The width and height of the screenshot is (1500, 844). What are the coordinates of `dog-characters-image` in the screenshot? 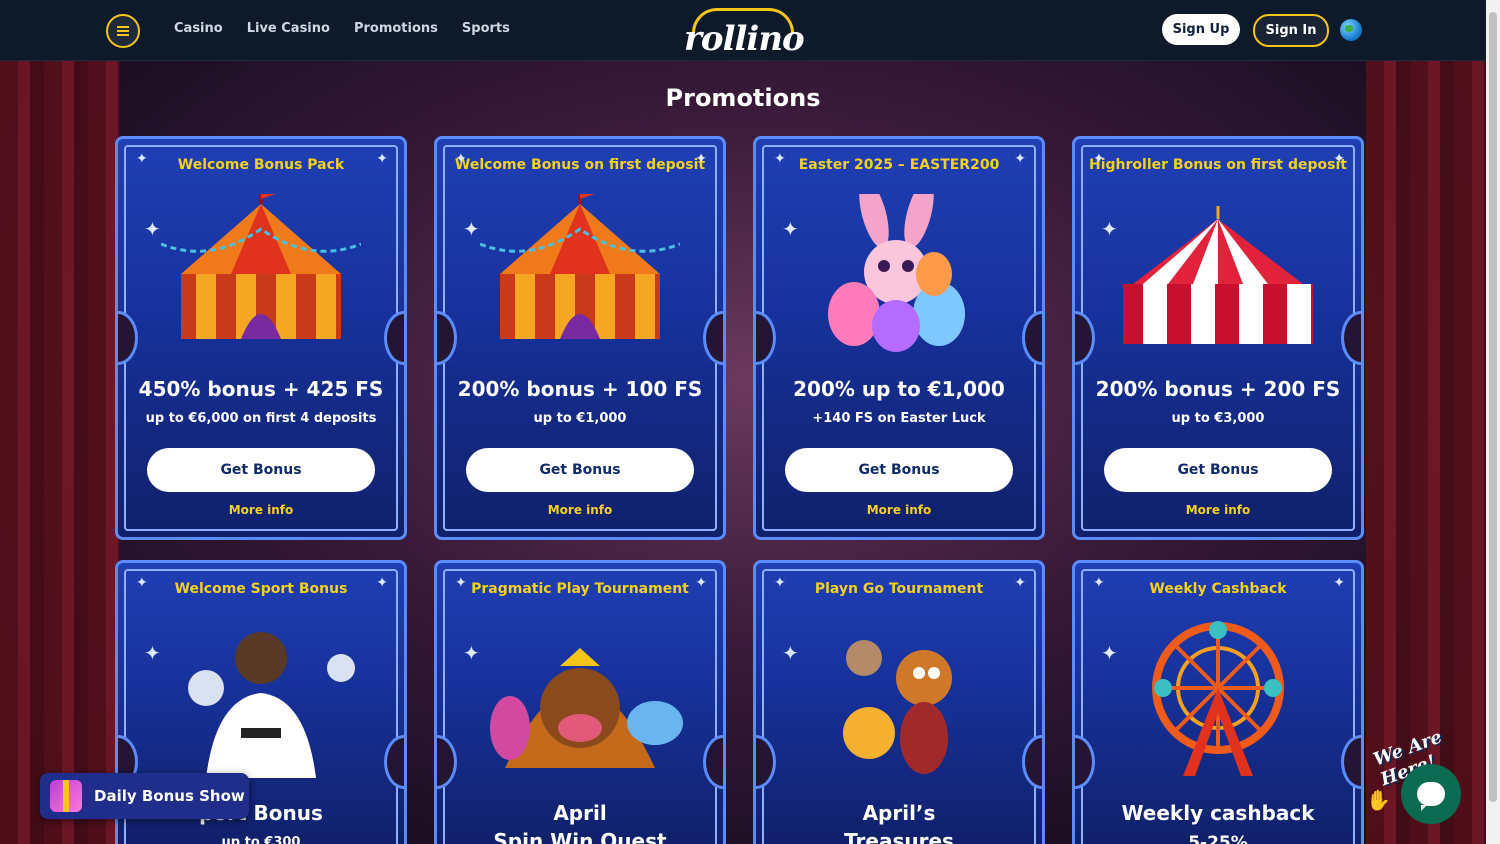 It's located at (580, 698).